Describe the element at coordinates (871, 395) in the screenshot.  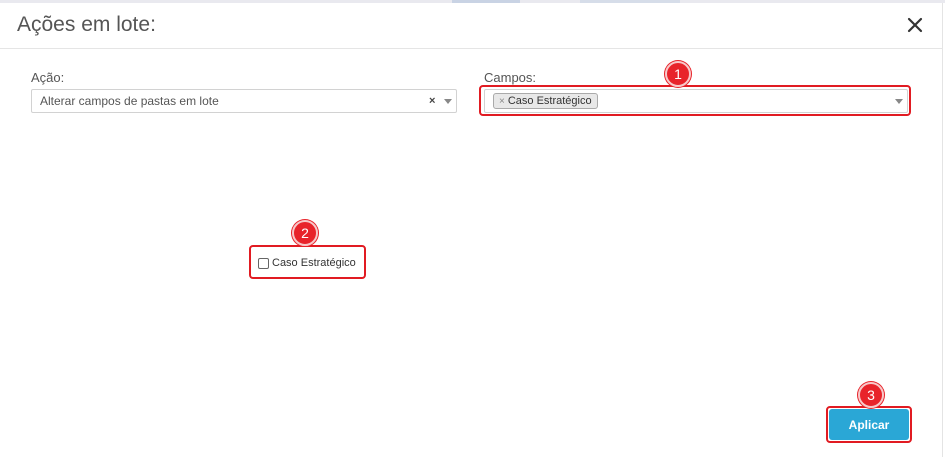
I see `annotation-badge-3: 3` at that location.